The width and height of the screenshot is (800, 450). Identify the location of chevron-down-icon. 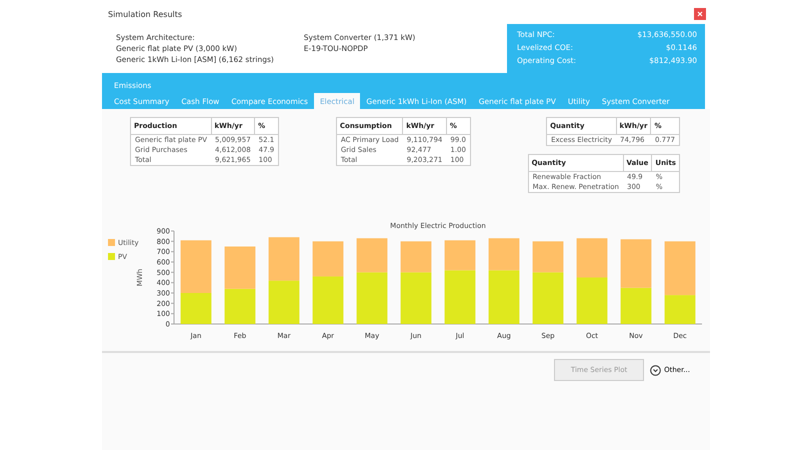
(656, 370).